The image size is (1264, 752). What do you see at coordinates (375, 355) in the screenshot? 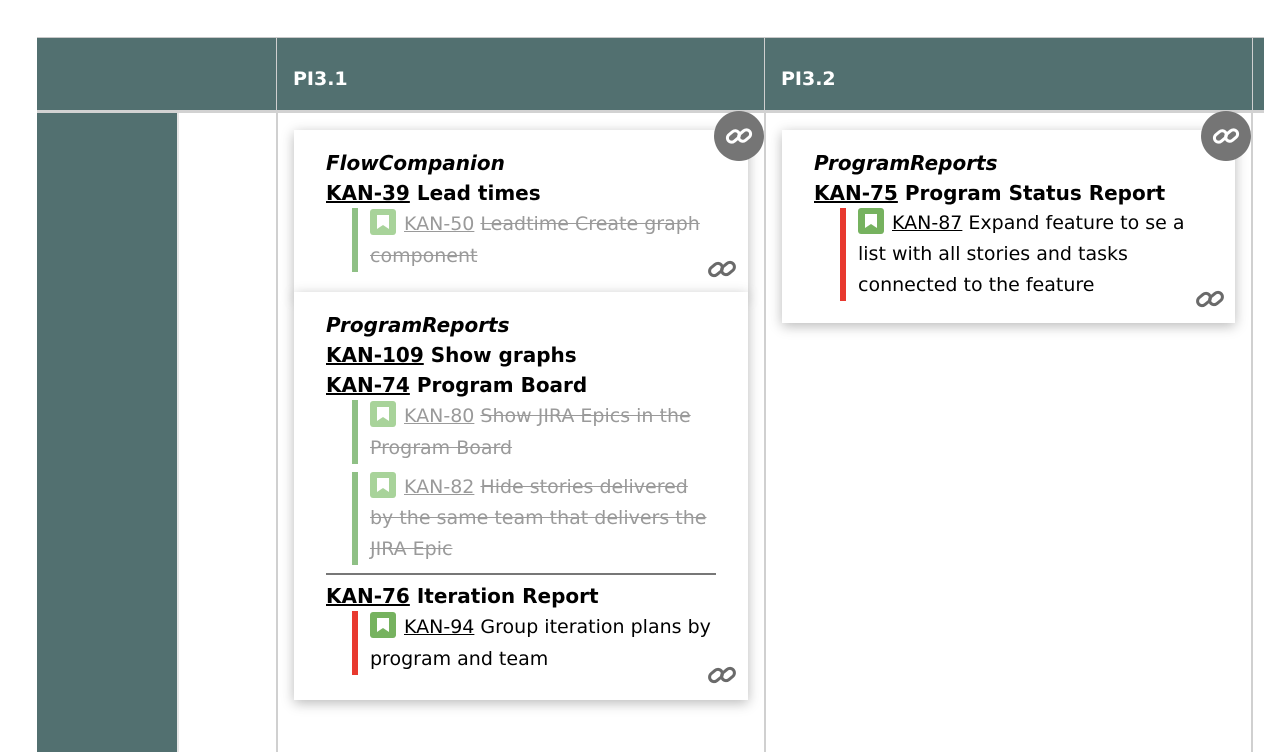
I see `feature-key-link: KAN-109` at bounding box center [375, 355].